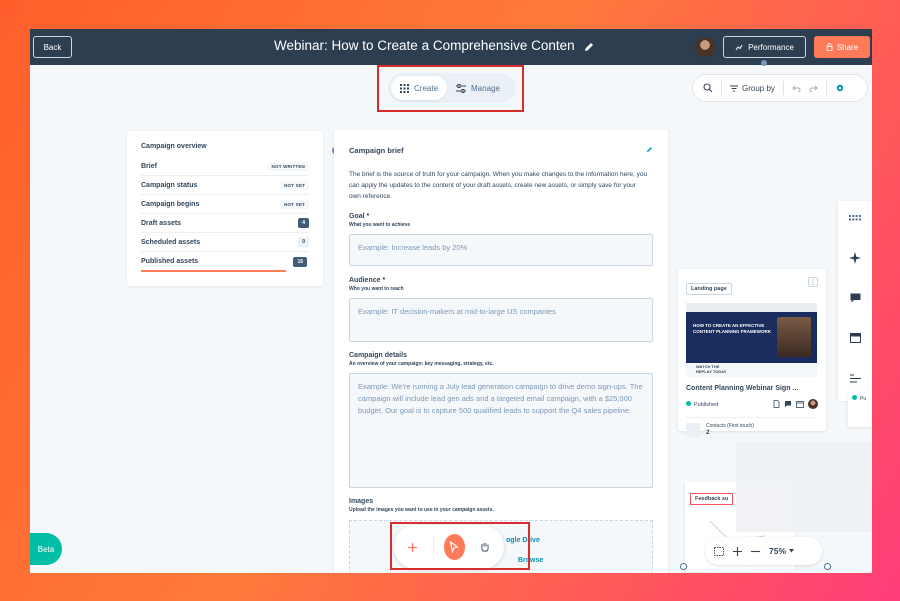 The height and width of the screenshot is (601, 900). I want to click on more-options-icon: ⋮, so click(813, 282).